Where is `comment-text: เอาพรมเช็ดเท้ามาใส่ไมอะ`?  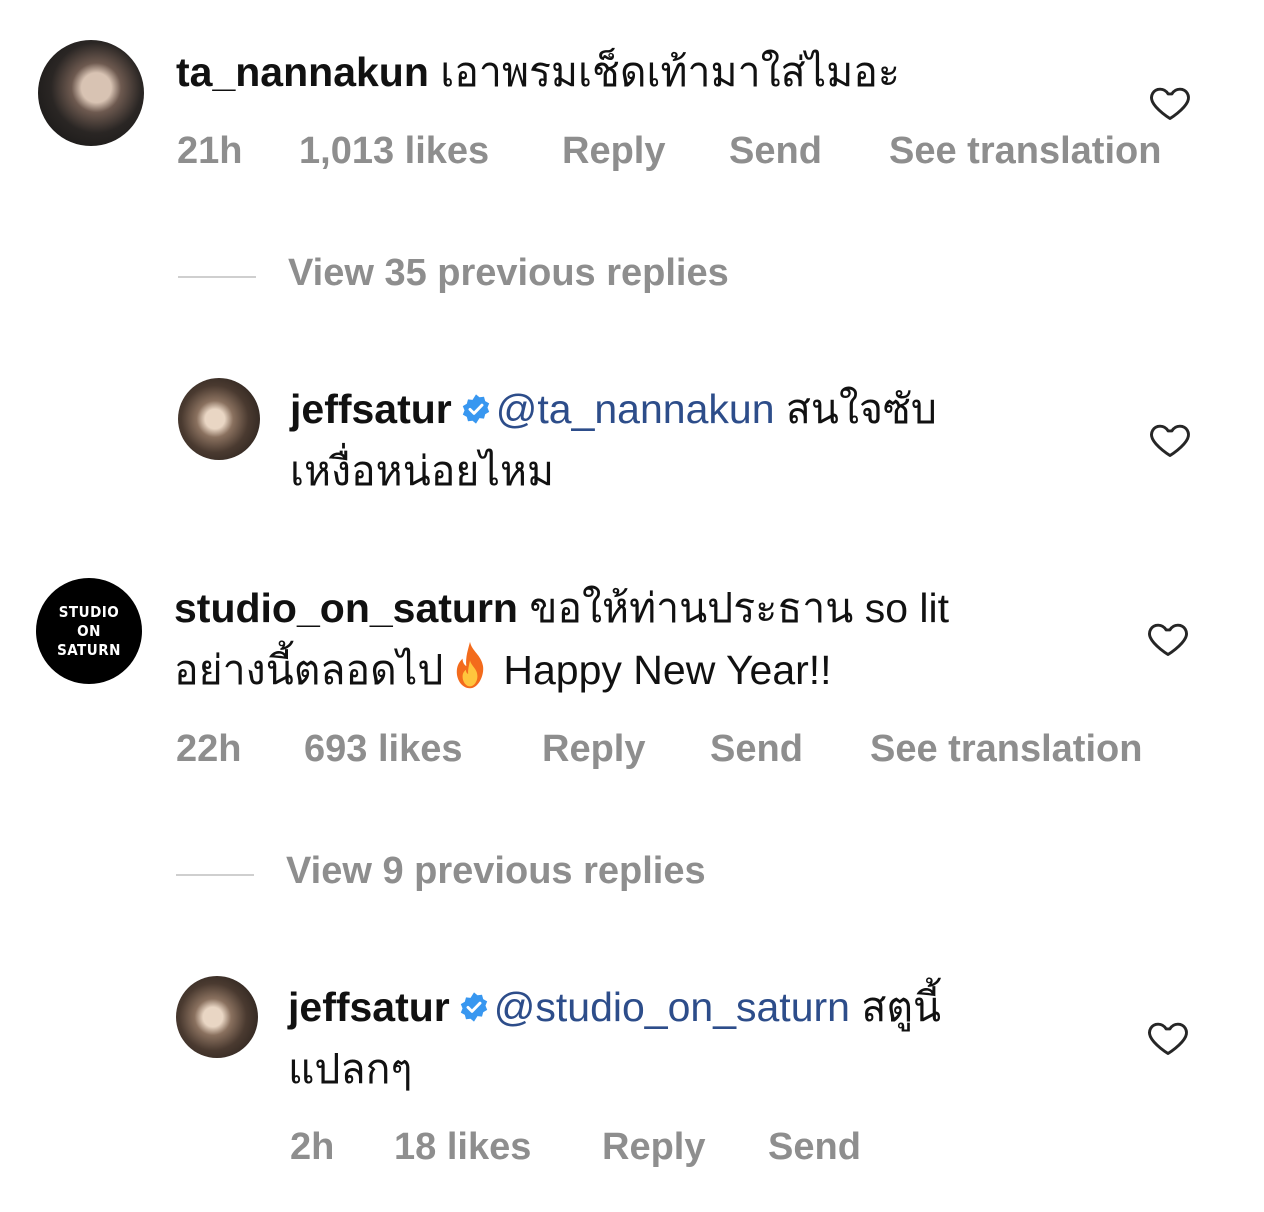 comment-text: เอาพรมเช็ดเท้ามาใส่ไมอะ is located at coordinates (670, 72).